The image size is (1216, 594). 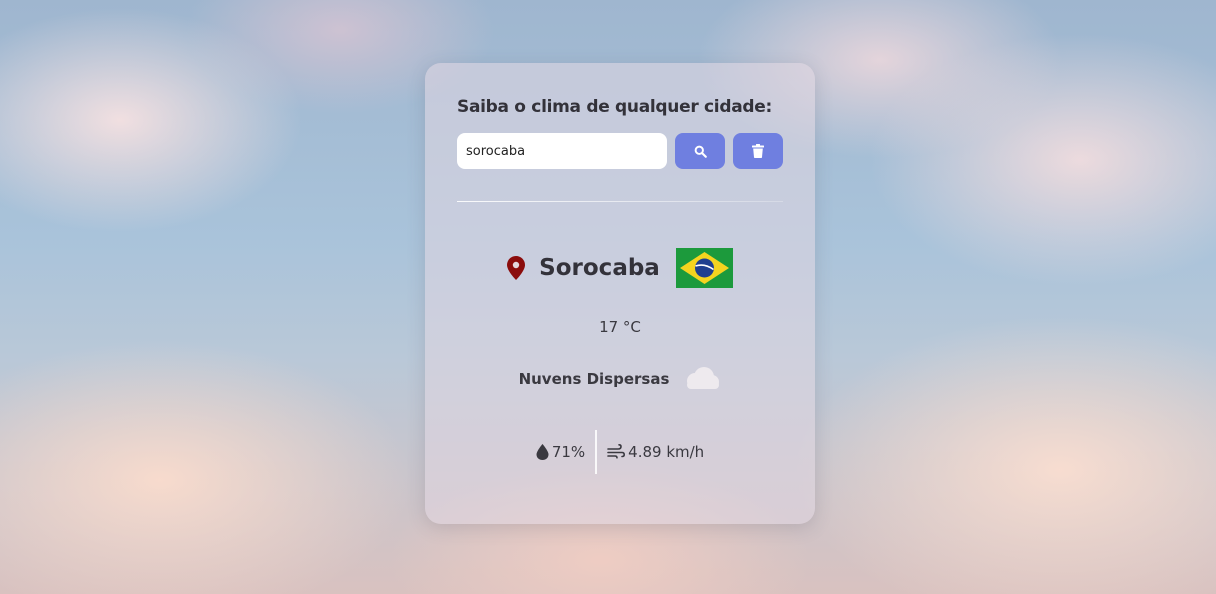 I want to click on page-title: Saiba o clima de qualquer cidade:, so click(x=614, y=107).